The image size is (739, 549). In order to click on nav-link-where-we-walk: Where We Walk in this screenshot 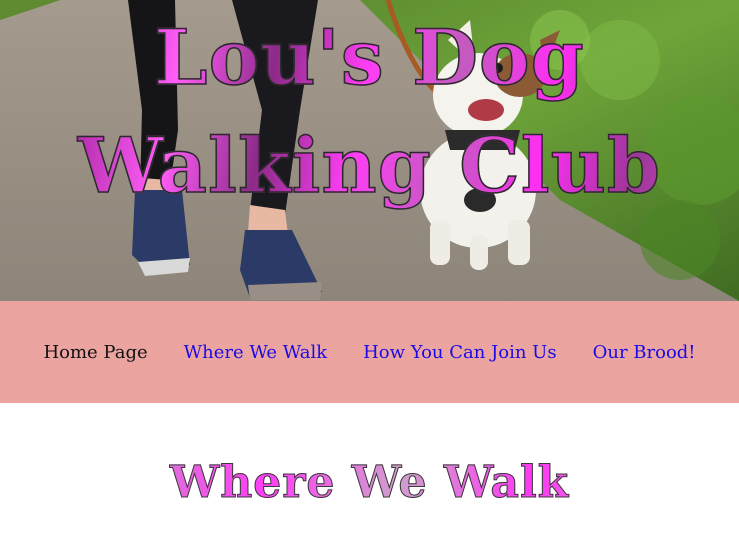, I will do `click(255, 352)`.